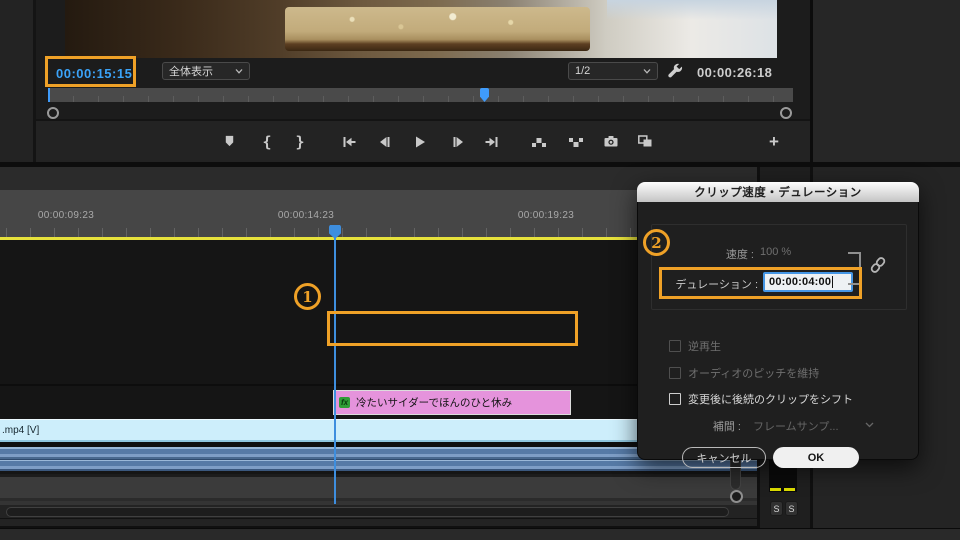 The width and height of the screenshot is (960, 540). What do you see at coordinates (66, 215) in the screenshot?
I see `ruler-label: 00:00:09:23` at bounding box center [66, 215].